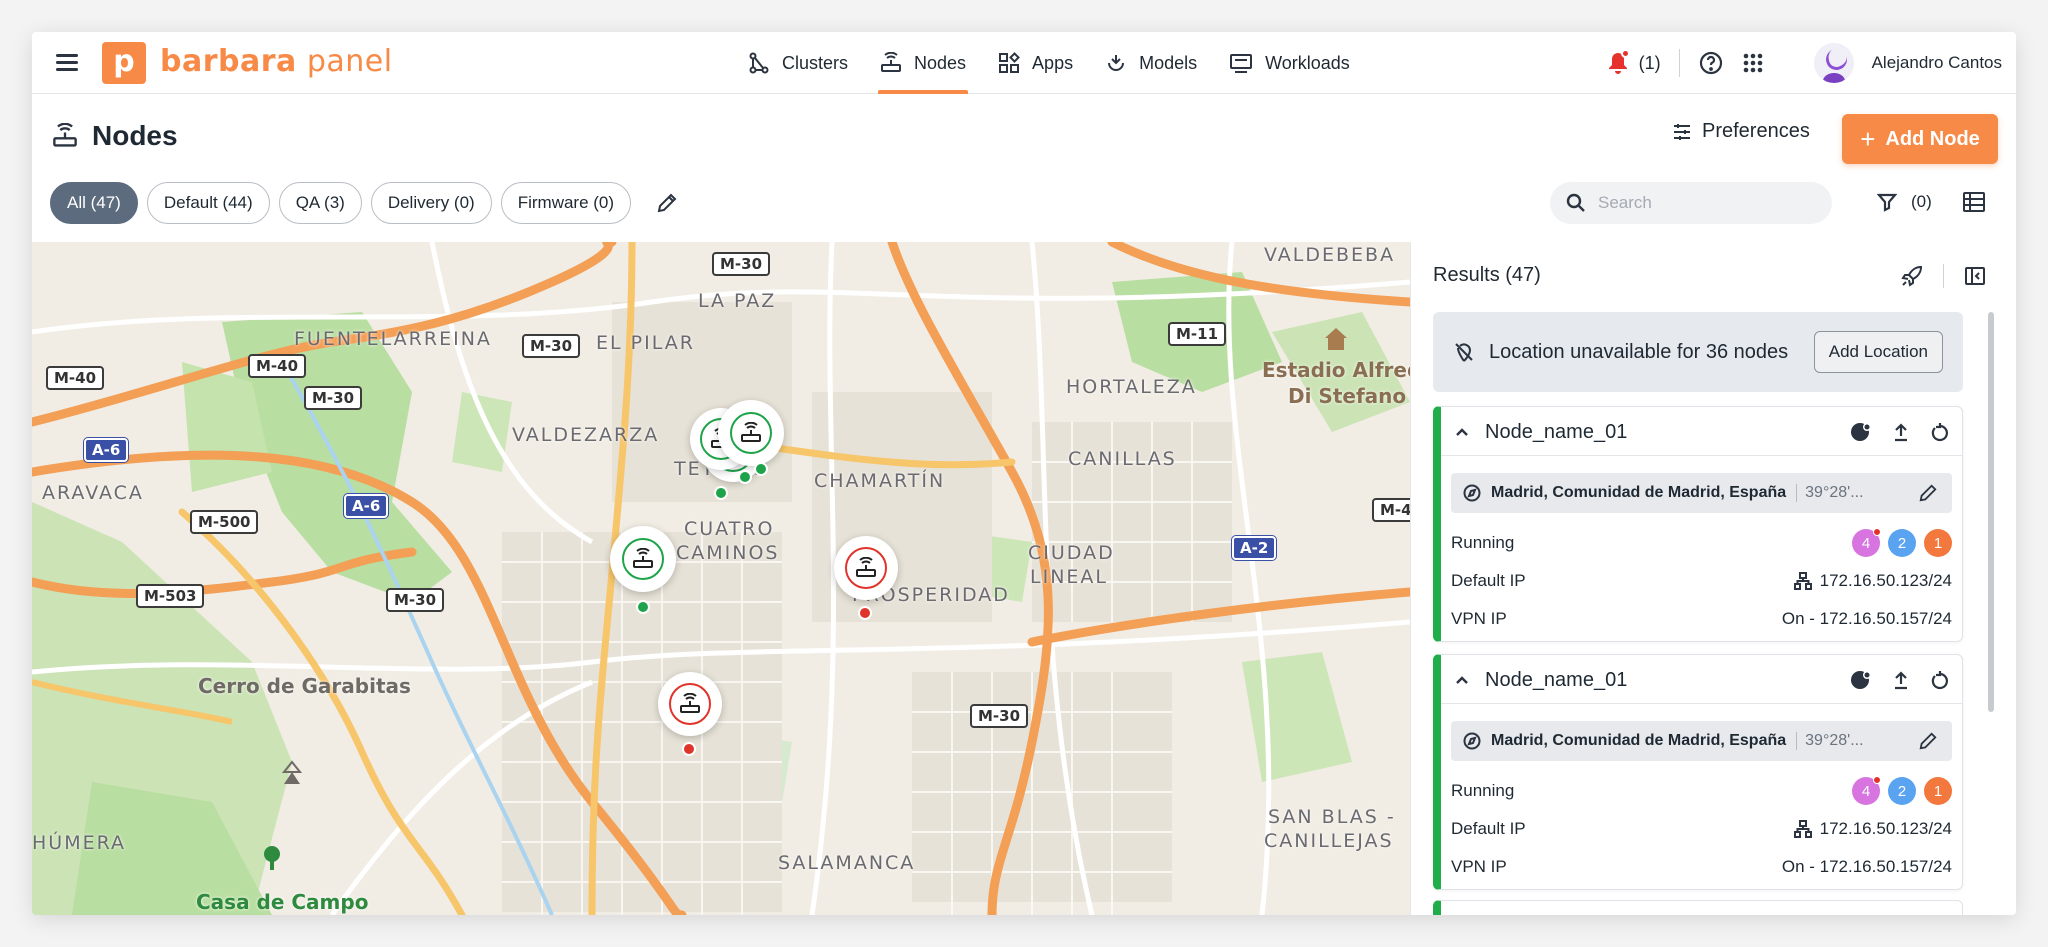 The width and height of the screenshot is (2048, 947). I want to click on nav-label: Workloads, so click(1307, 62).